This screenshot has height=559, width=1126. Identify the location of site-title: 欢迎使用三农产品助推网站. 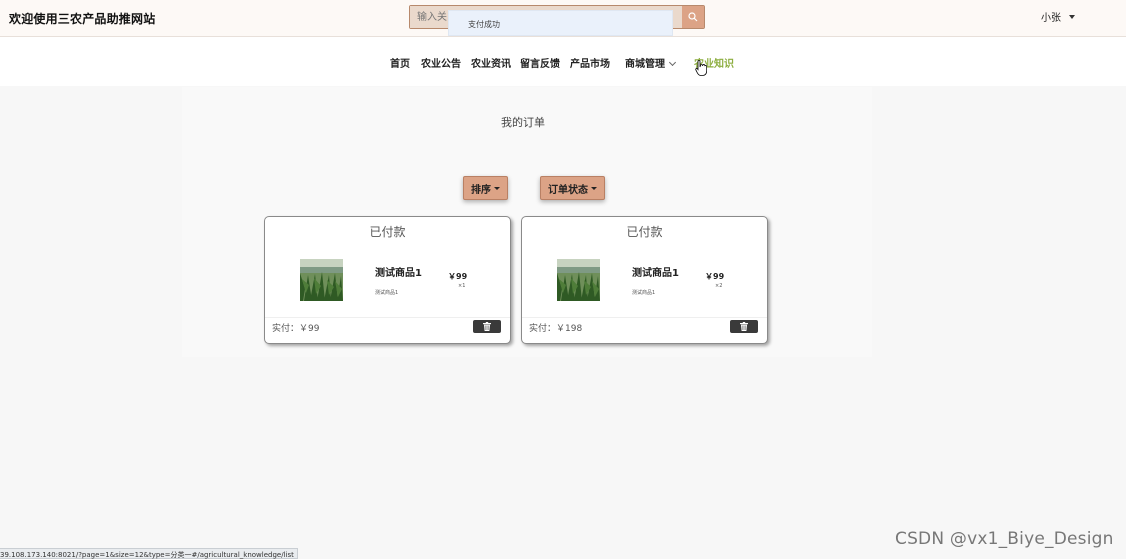
(82, 19).